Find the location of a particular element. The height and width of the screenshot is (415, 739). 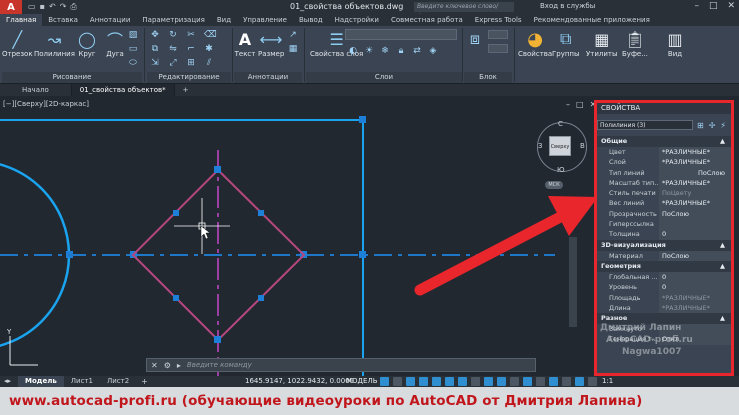

watermark: Дмитрий Лапин AutoCAD-profi.ru Nagwa1007 is located at coordinates (667, 340).